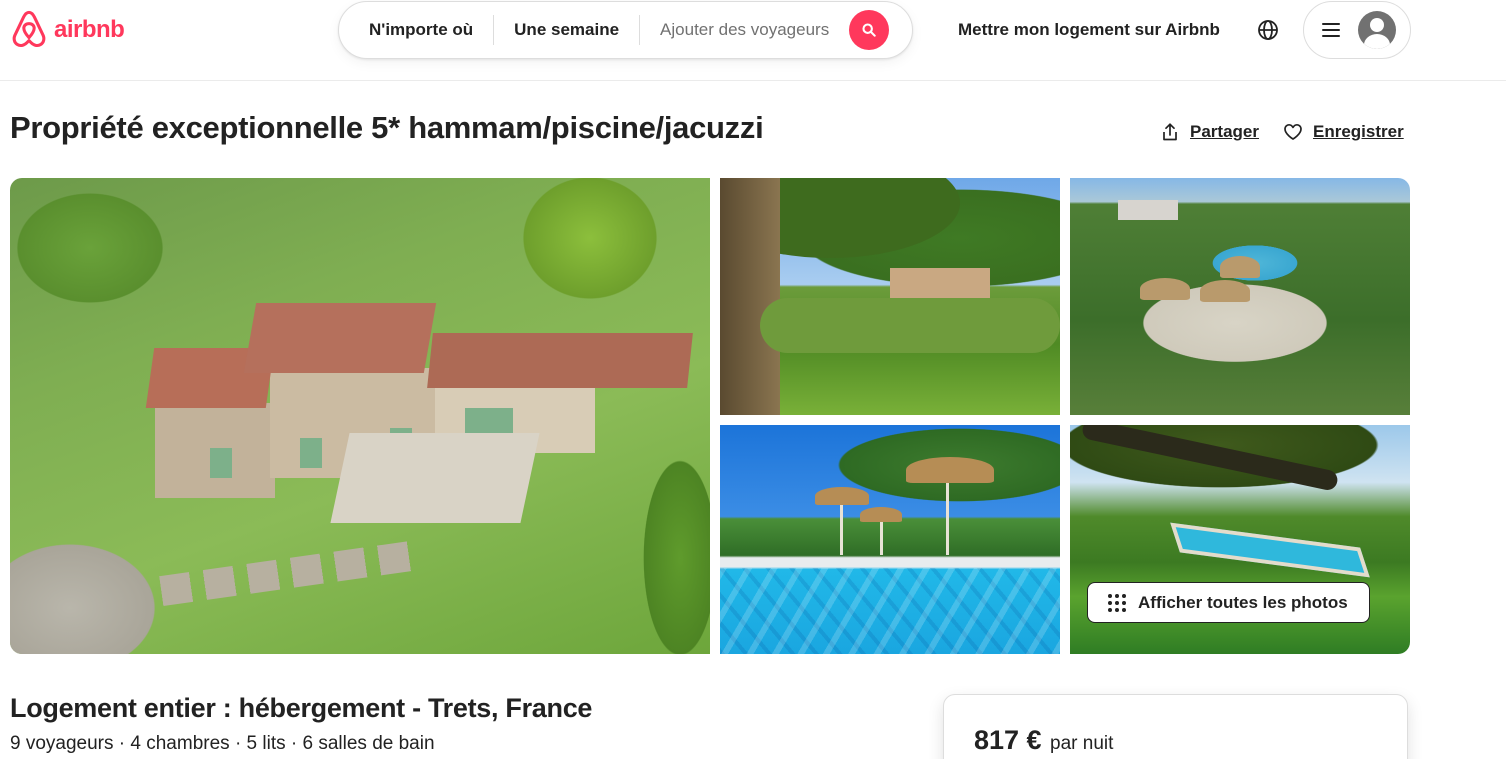 Image resolution: width=1506 pixels, height=759 pixels. I want to click on listing-actions: Partager Enregistrer, so click(1282, 132).